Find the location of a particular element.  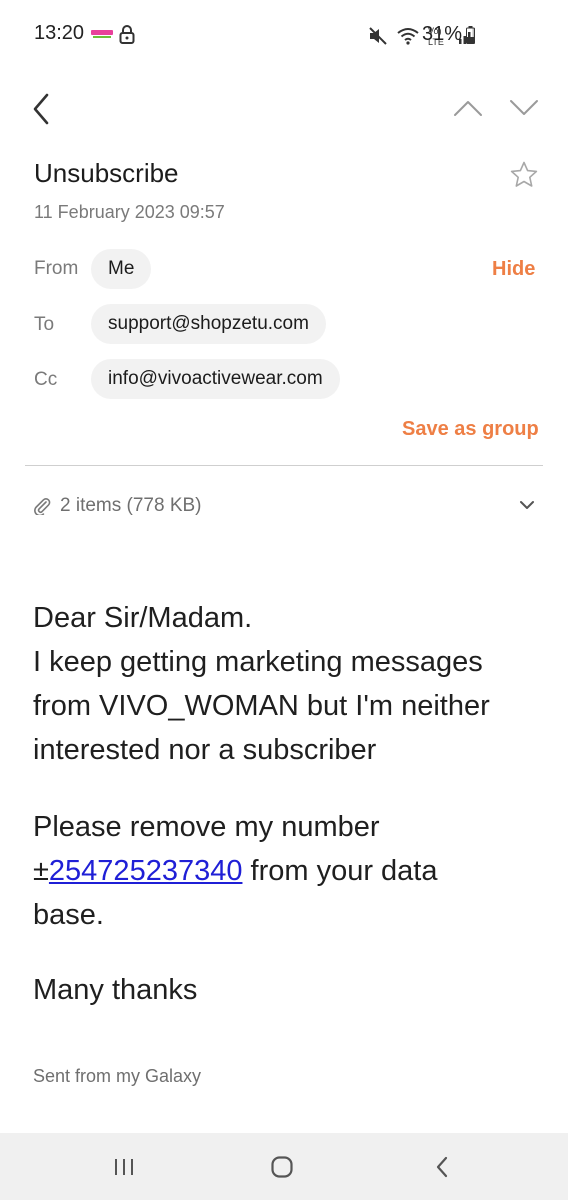

body-line: from VIVO_WOMAN but I'm neither is located at coordinates (261, 706).